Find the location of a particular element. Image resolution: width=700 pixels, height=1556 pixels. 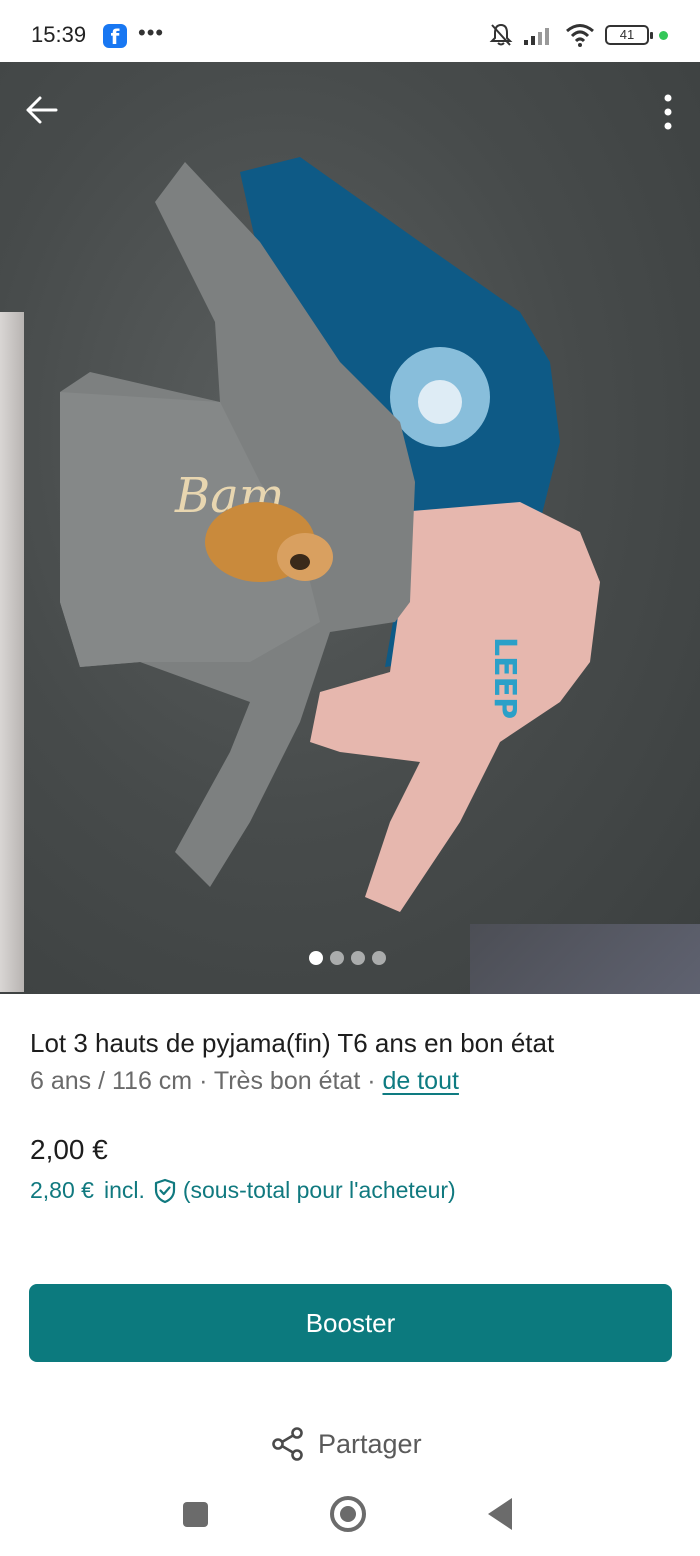

share-button: Partager is located at coordinates (346, 1444).